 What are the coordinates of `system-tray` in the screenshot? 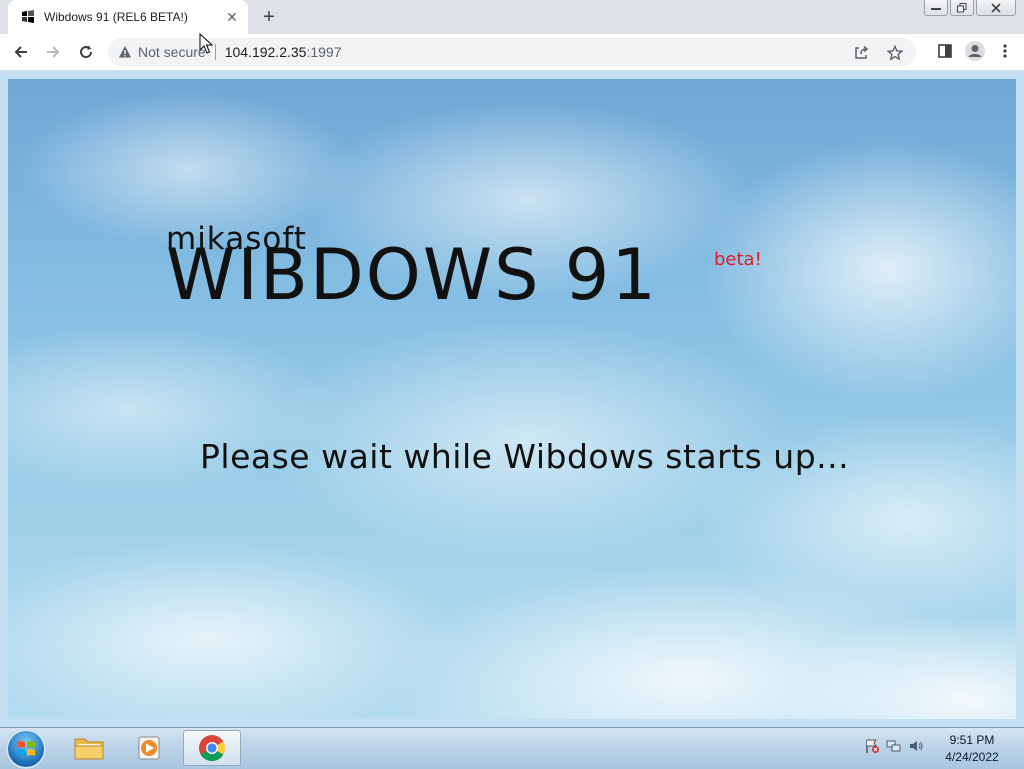 It's located at (894, 748).